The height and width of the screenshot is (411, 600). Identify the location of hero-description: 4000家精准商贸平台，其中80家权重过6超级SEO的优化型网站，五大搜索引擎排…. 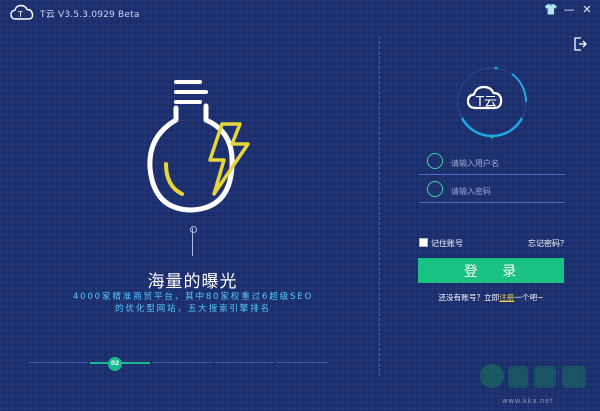
(193, 303).